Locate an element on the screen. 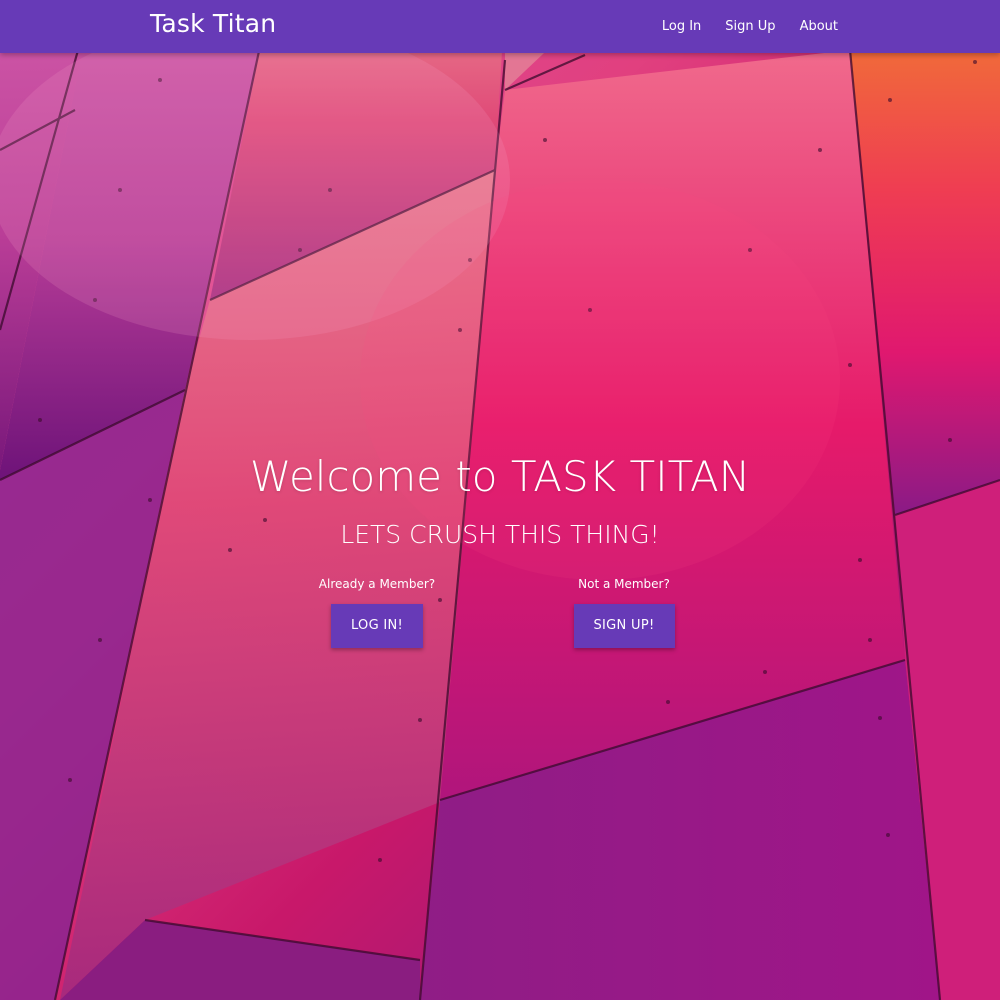 The image size is (1000, 1000). hero-tagline: LETS CRUSH THIS THING! is located at coordinates (500, 534).